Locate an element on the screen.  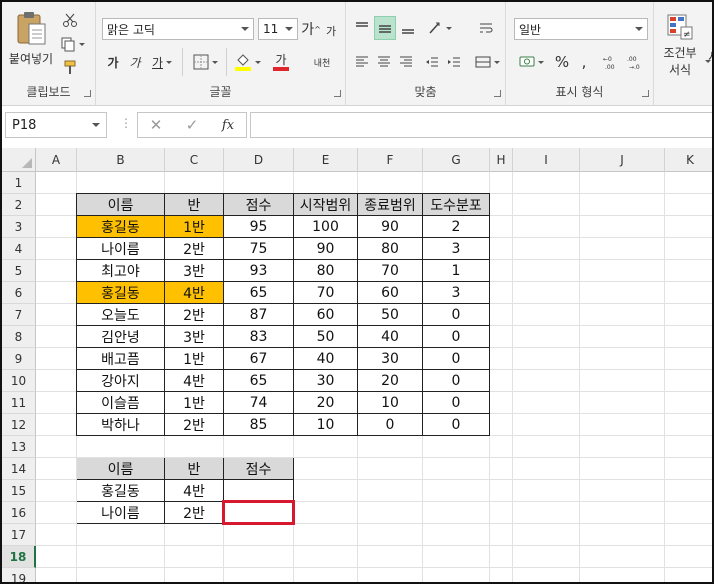
wrap-text-button is located at coordinates (486, 28).